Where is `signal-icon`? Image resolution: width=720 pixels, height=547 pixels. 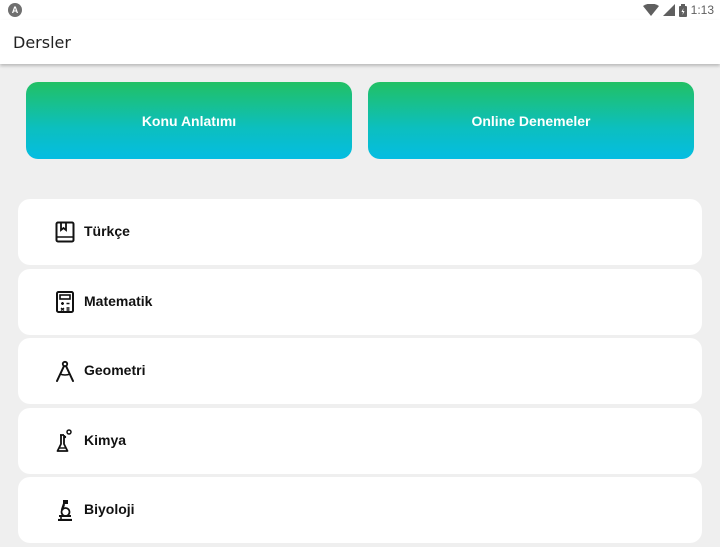
signal-icon is located at coordinates (668, 10).